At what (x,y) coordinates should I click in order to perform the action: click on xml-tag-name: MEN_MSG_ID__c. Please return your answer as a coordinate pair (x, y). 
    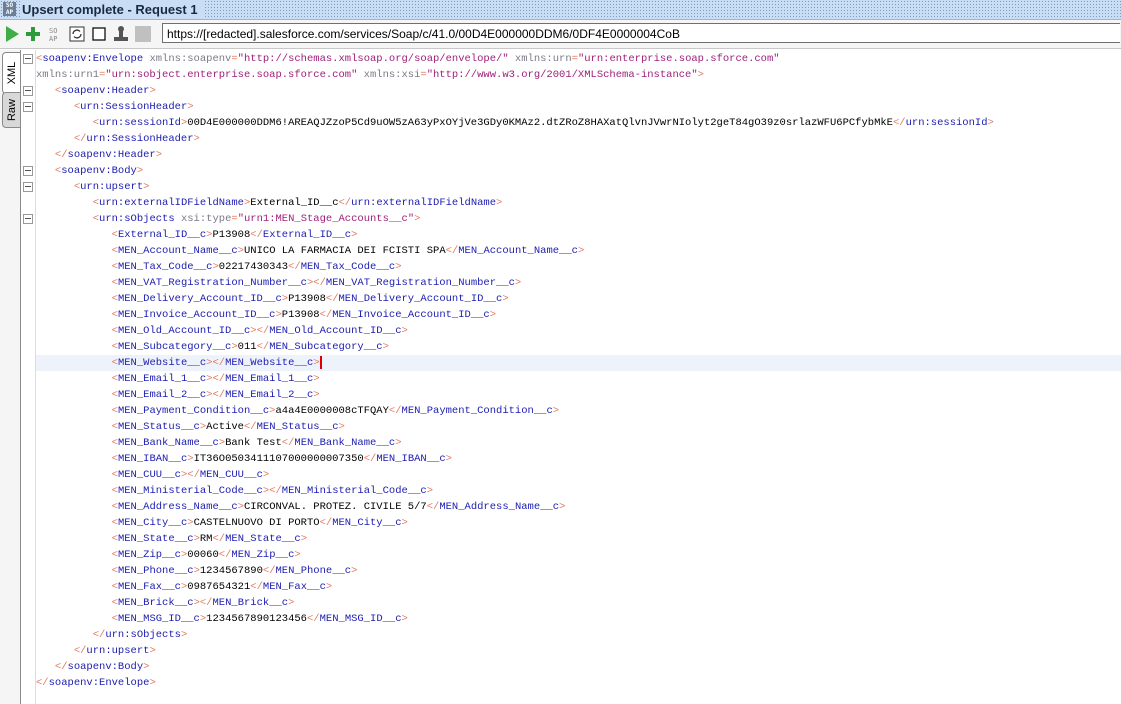
    Looking at the image, I should click on (360, 619).